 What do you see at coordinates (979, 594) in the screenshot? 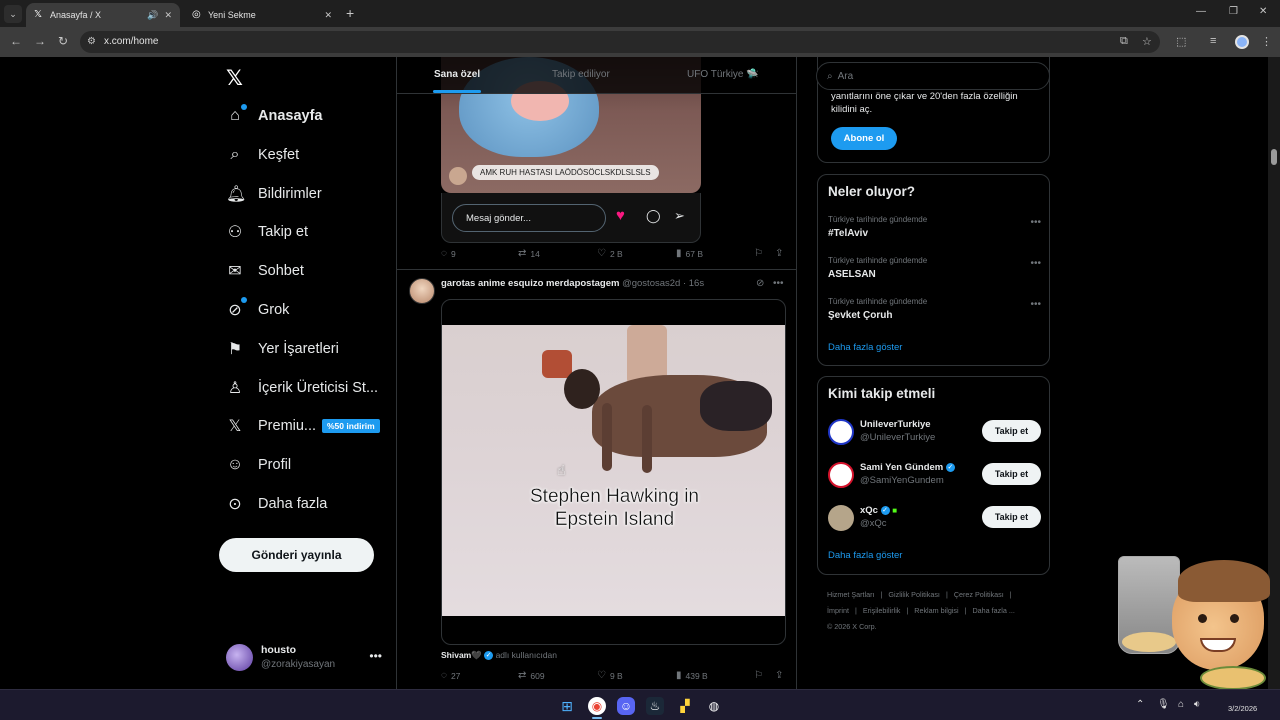
I see `footer-link: Çerez Politikası` at bounding box center [979, 594].